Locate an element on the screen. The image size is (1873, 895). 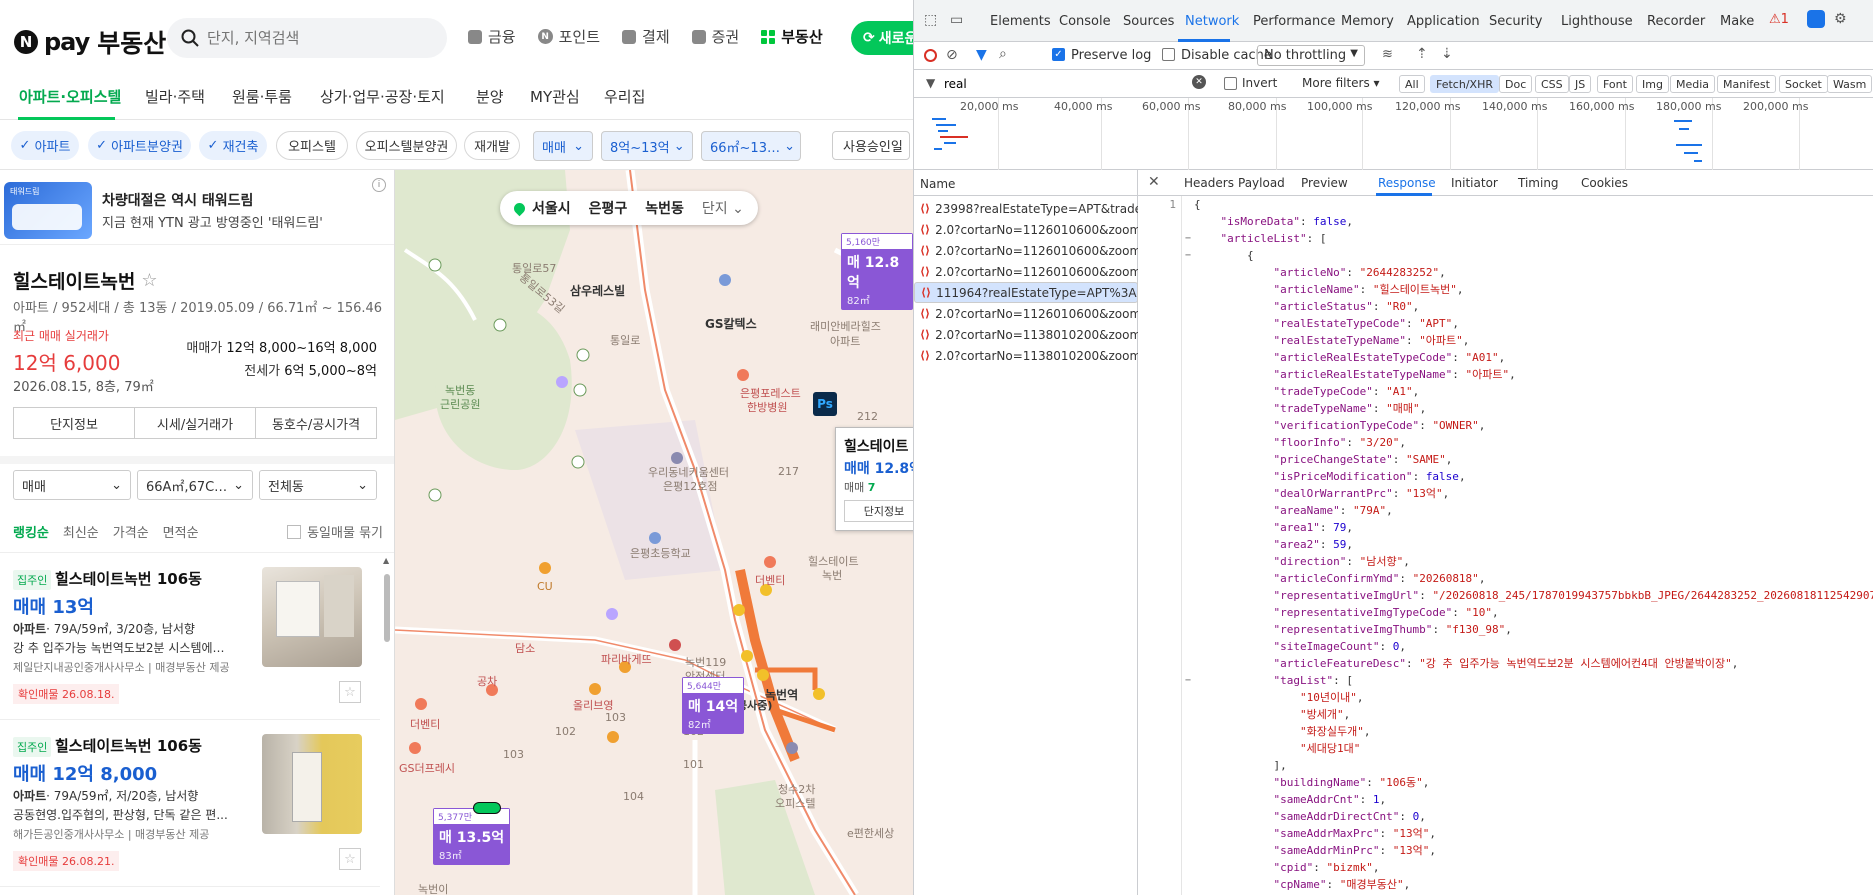
list-trade-select: 매매 ⌄ is located at coordinates (72, 485).